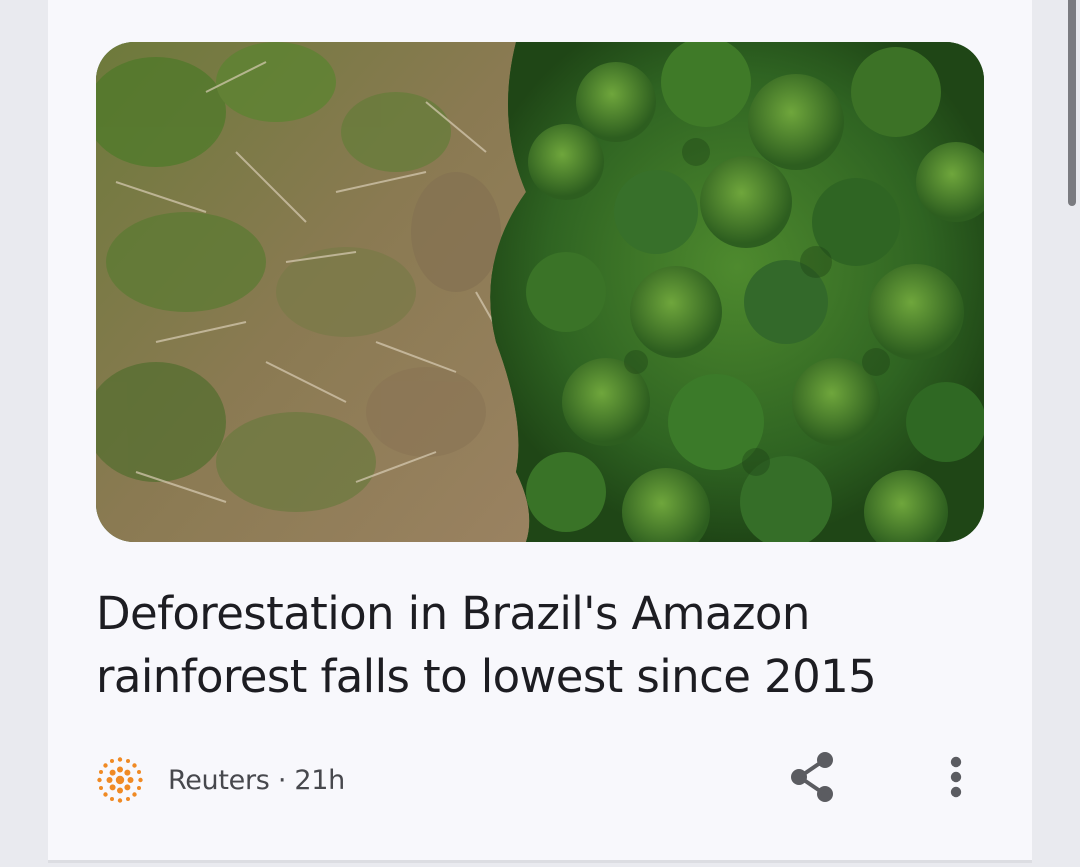 The image size is (1080, 867). I want to click on share-button, so click(813, 779).